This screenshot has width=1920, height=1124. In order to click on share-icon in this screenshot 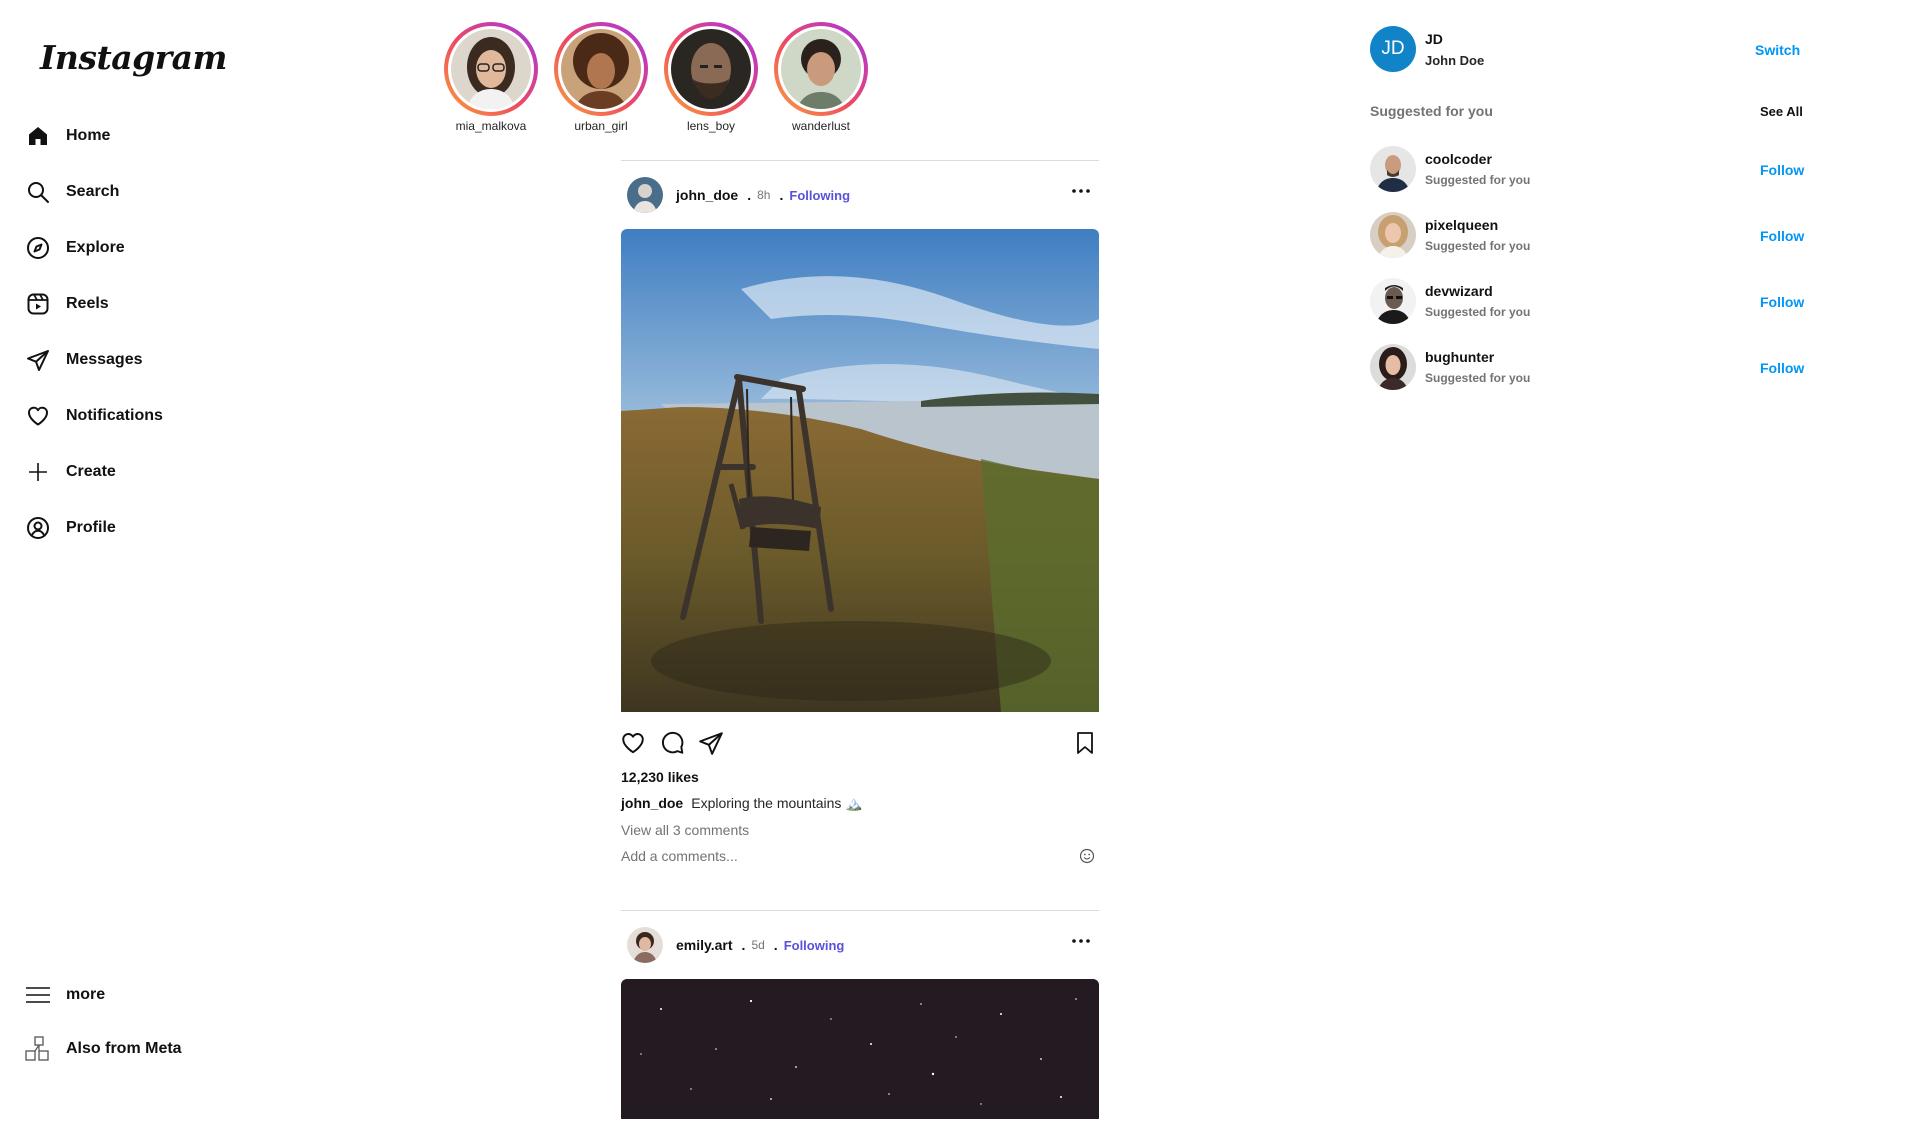, I will do `click(711, 743)`.